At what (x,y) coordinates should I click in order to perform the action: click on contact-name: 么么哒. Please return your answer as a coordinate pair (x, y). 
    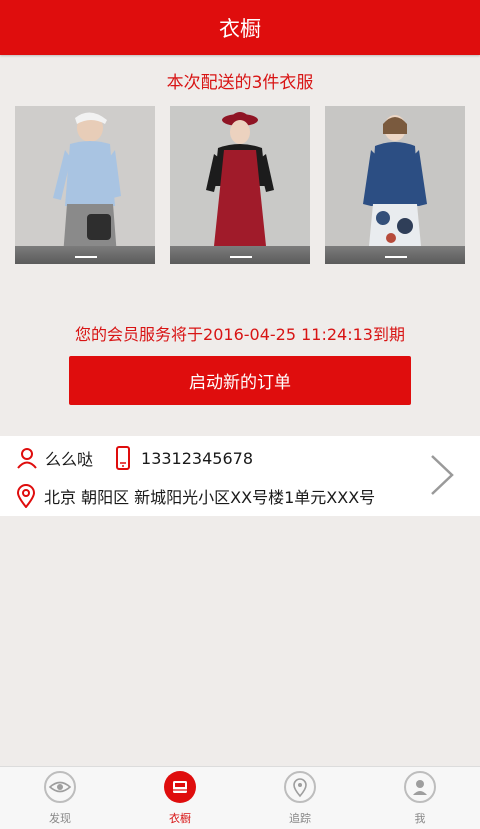
    Looking at the image, I should click on (69, 459).